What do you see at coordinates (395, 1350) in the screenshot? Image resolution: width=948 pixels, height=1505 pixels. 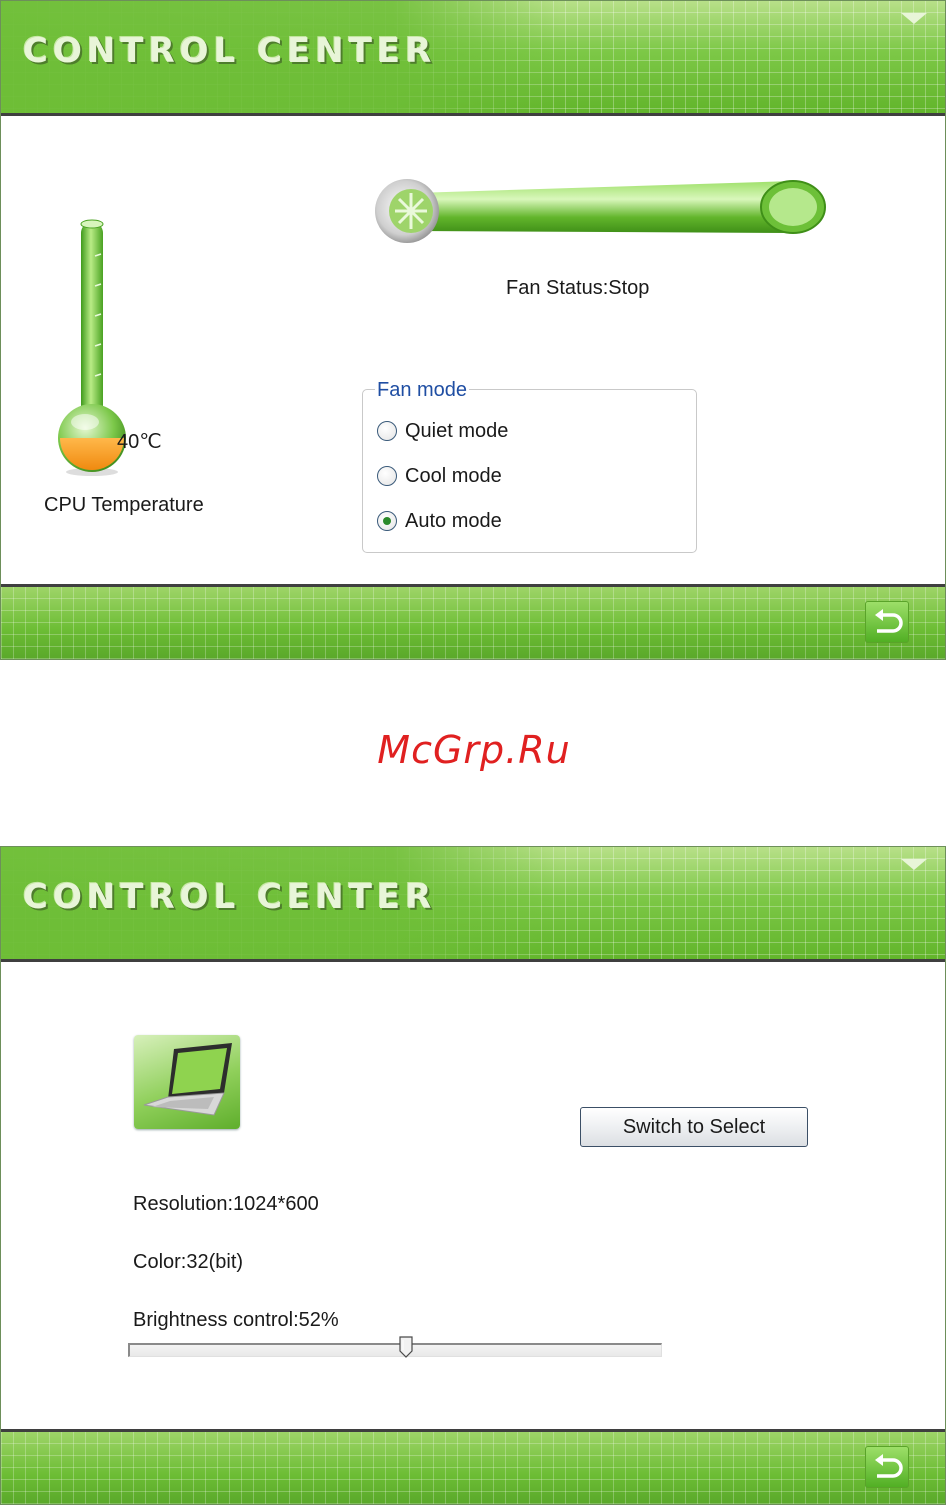 I see `brightness-slider-track` at bounding box center [395, 1350].